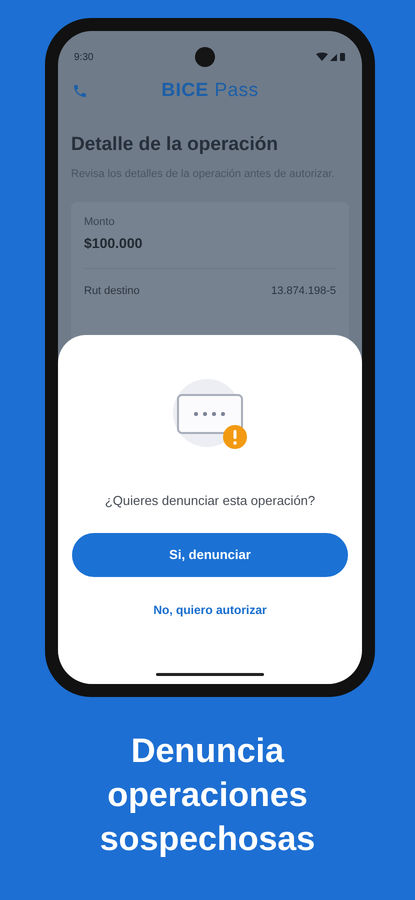  I want to click on warning-card-icon, so click(210, 415).